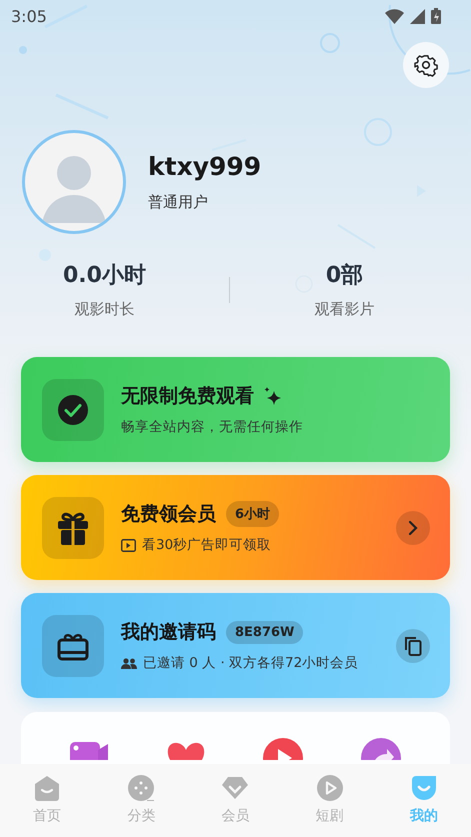 The image size is (471, 837). What do you see at coordinates (104, 276) in the screenshot?
I see `stat-value: 0.0小时` at bounding box center [104, 276].